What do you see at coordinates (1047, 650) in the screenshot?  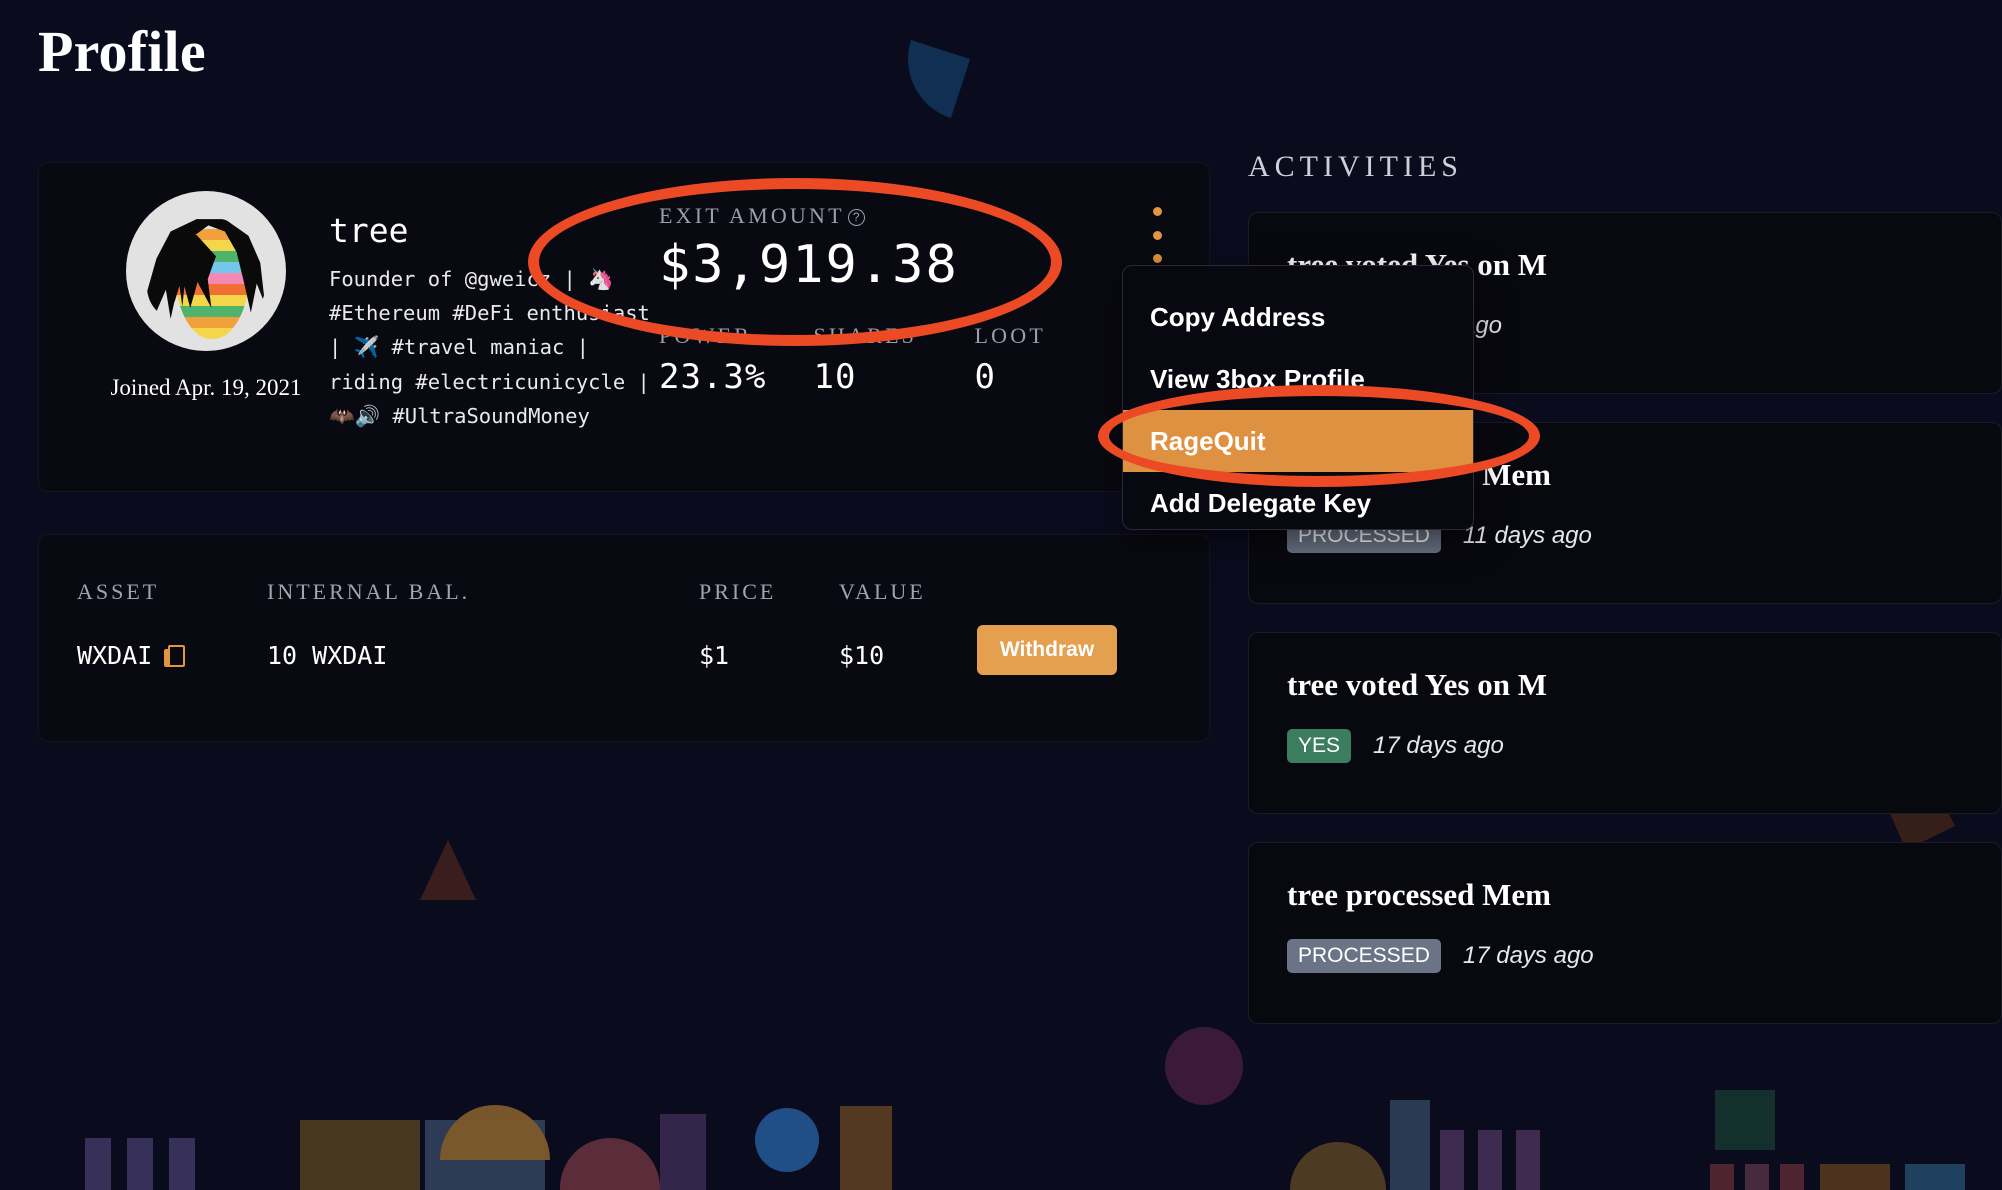 I see `withdraw-button: Withdraw` at bounding box center [1047, 650].